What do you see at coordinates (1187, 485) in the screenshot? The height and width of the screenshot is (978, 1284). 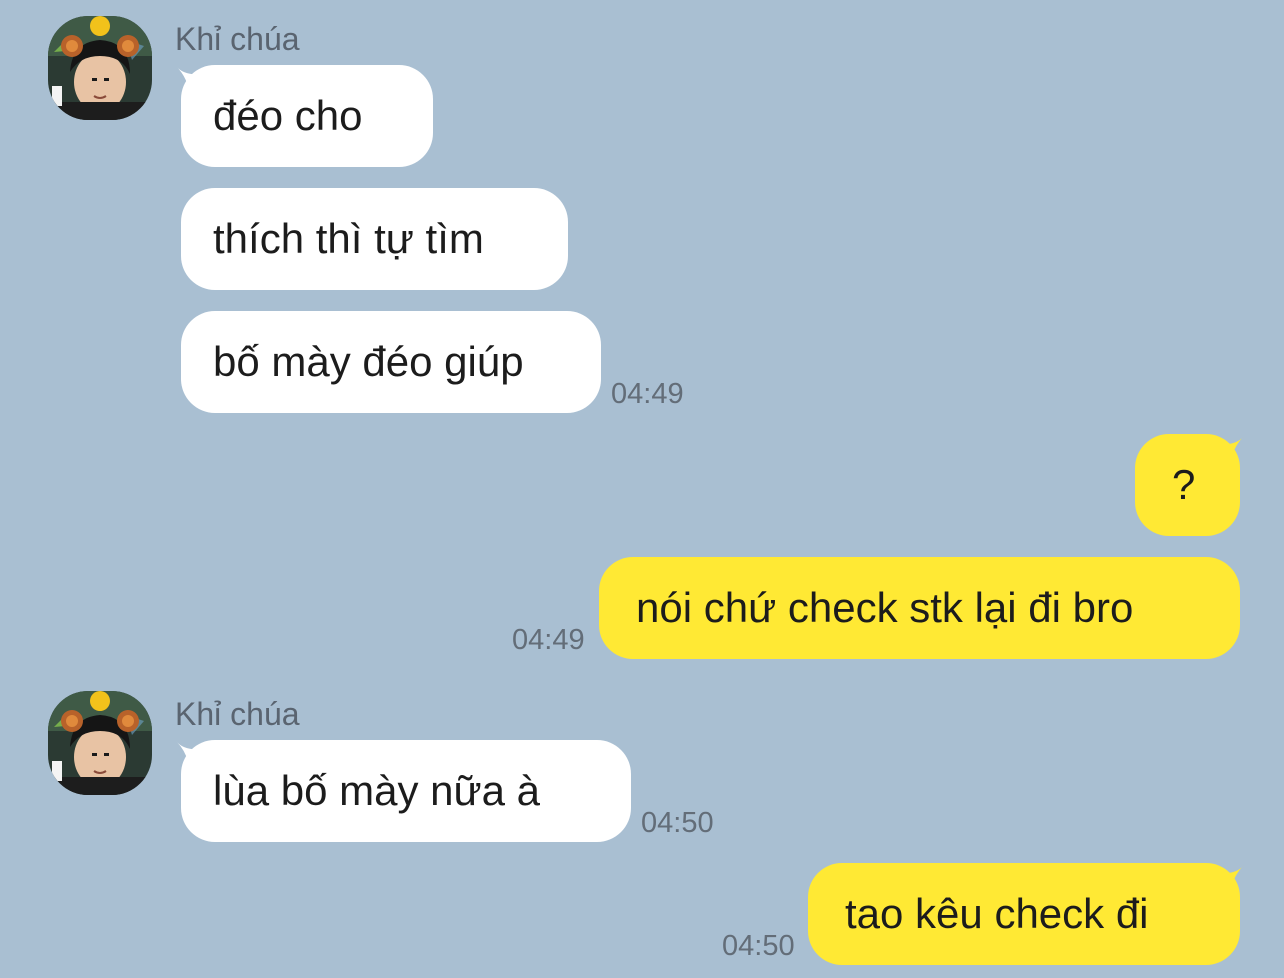 I see `message-bubble-outgoing: ?` at bounding box center [1187, 485].